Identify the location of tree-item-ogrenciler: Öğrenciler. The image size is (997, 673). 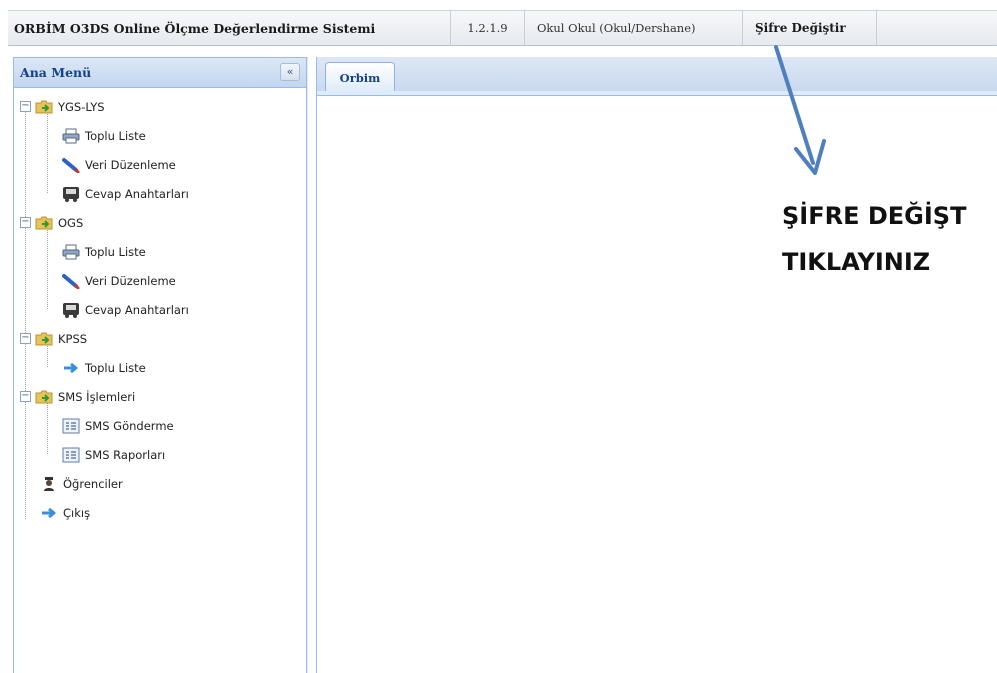
(160, 483).